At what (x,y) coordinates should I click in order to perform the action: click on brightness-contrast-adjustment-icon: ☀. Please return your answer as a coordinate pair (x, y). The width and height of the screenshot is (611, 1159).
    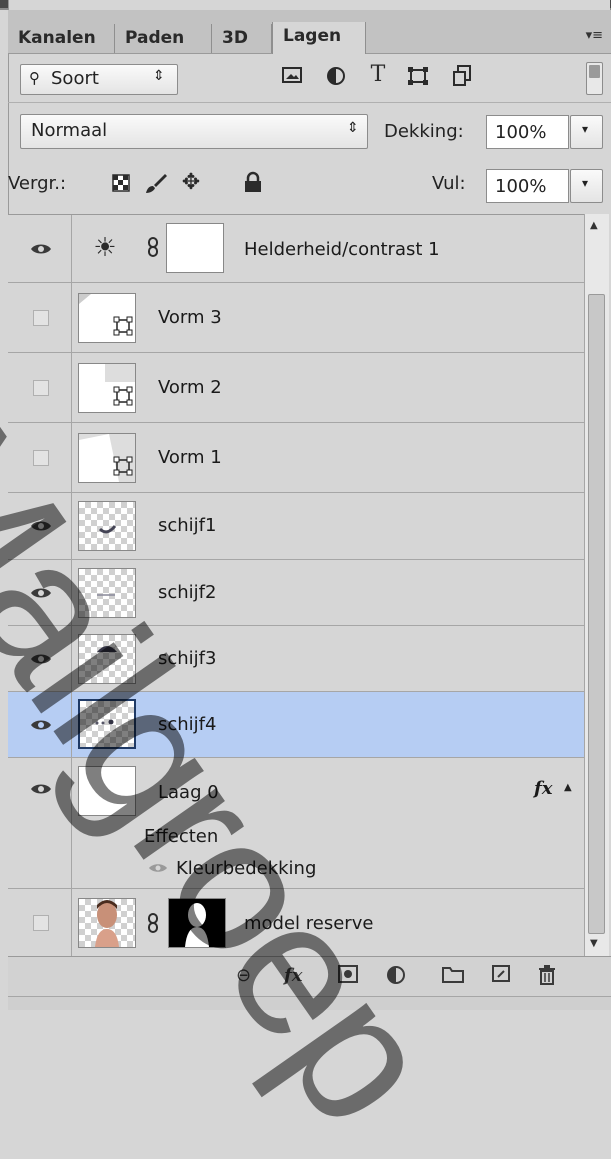
    Looking at the image, I should click on (105, 248).